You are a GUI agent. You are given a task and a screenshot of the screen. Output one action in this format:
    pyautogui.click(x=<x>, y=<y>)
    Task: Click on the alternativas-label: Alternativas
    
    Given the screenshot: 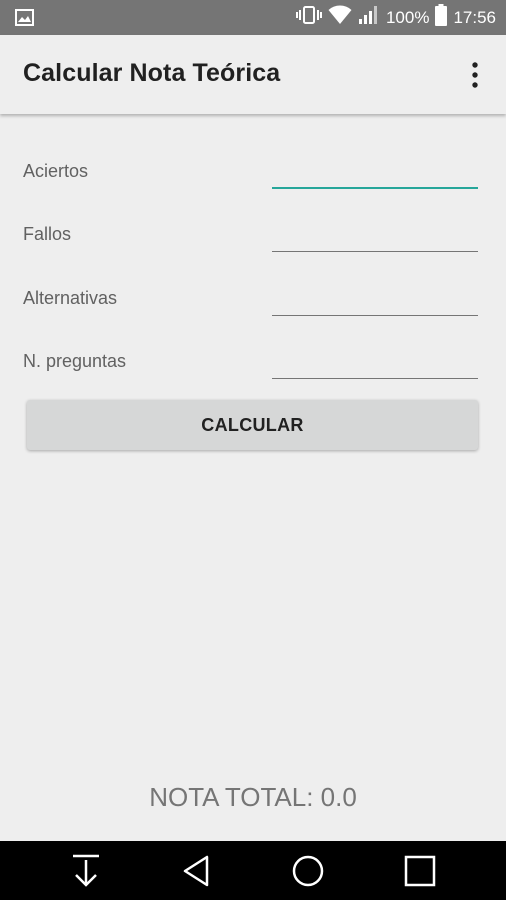 What is the action you would take?
    pyautogui.click(x=70, y=298)
    